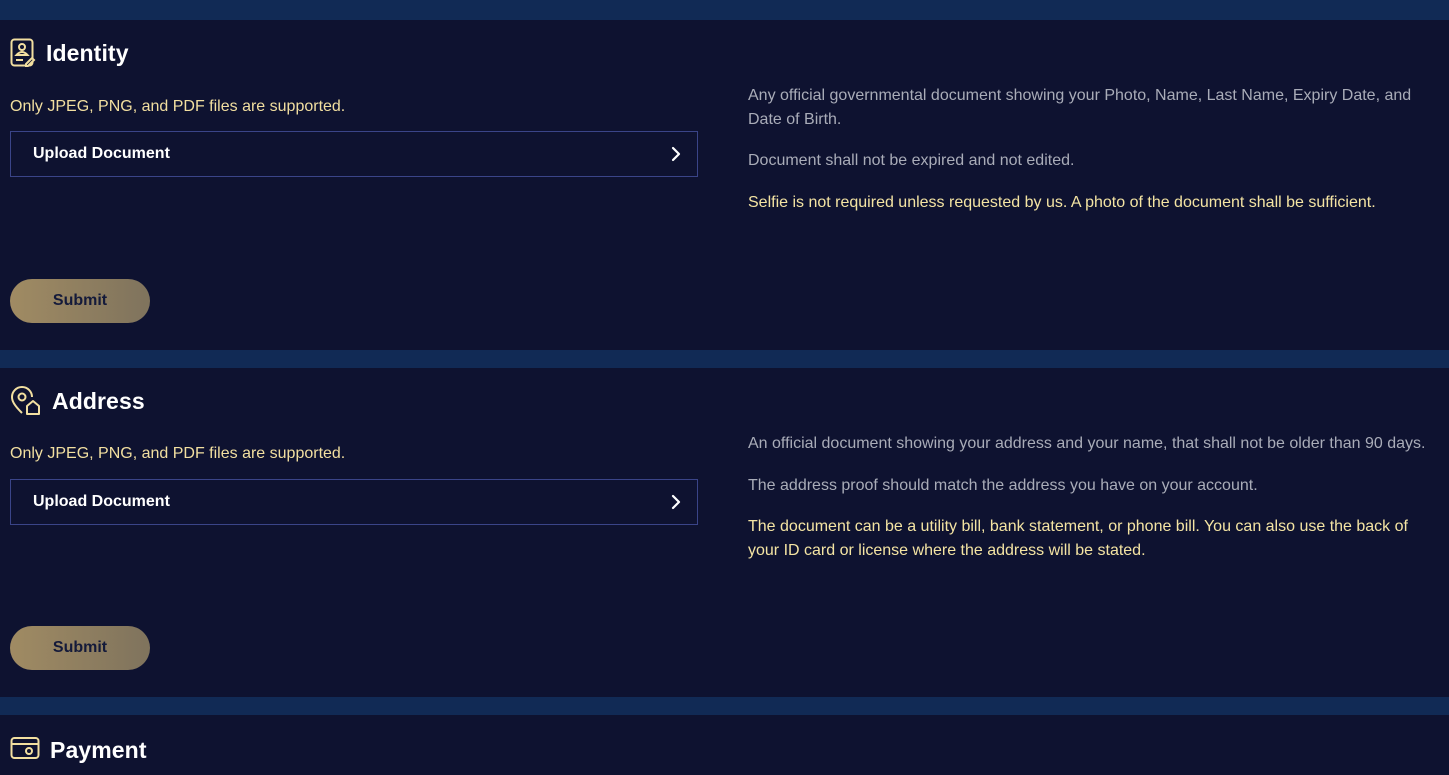  I want to click on location-home-icon, so click(26, 401).